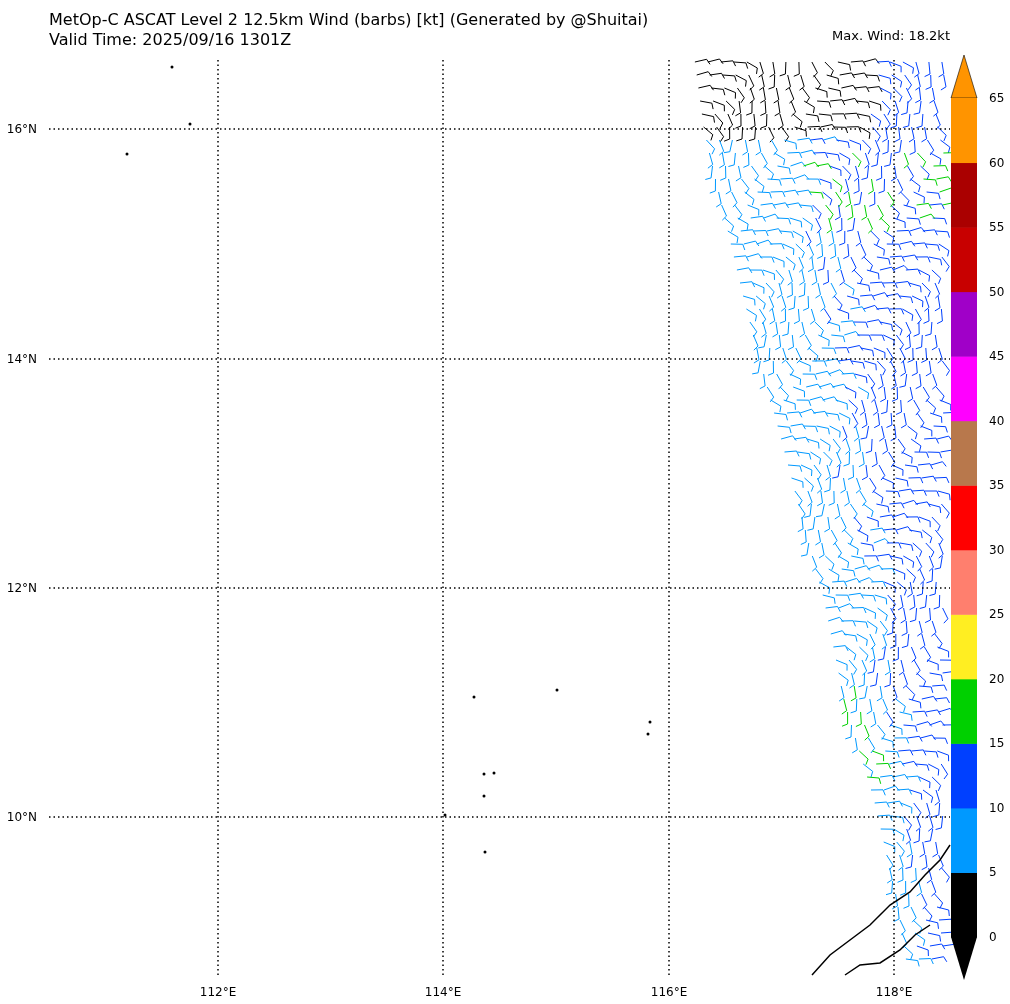  I want to click on latitude-label: 12°N, so click(21, 588).